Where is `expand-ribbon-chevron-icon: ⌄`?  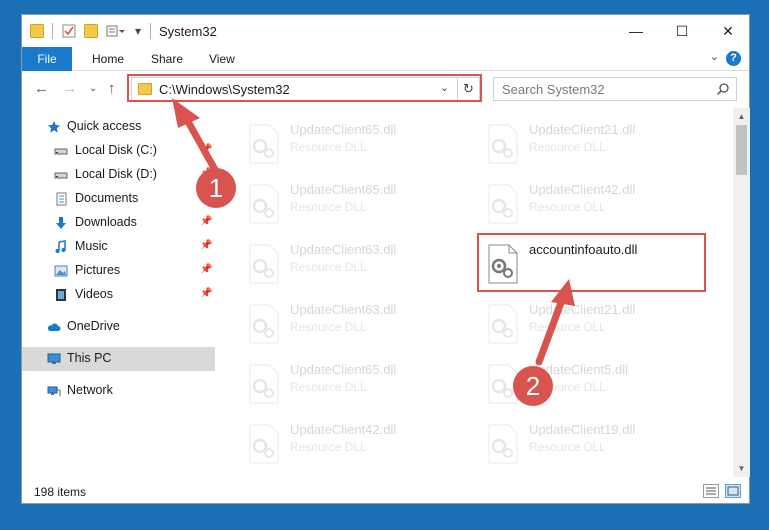
expand-ribbon-chevron-icon: ⌄ is located at coordinates (714, 56).